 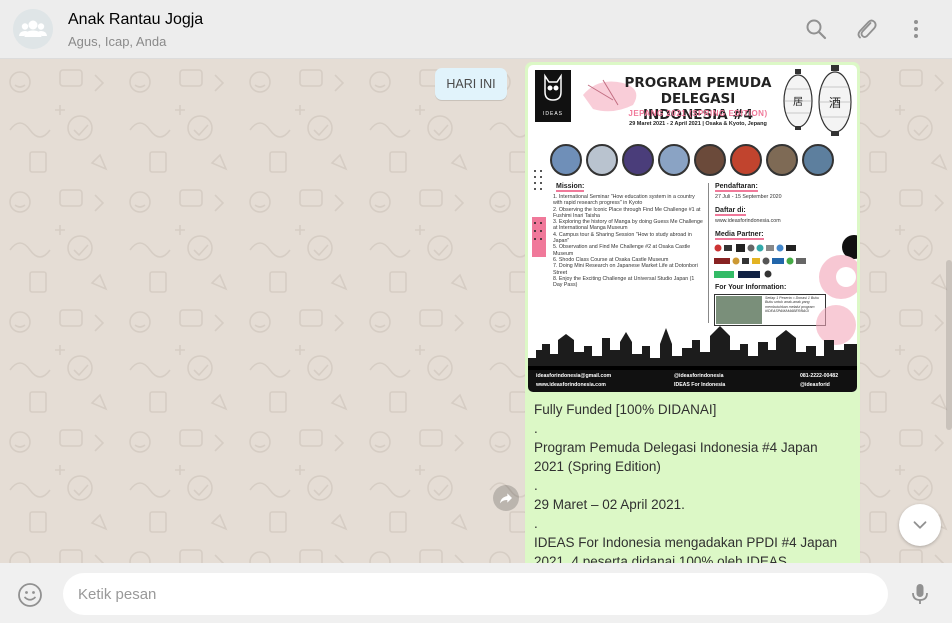 I want to click on chat-scrollbar, so click(x=948, y=311).